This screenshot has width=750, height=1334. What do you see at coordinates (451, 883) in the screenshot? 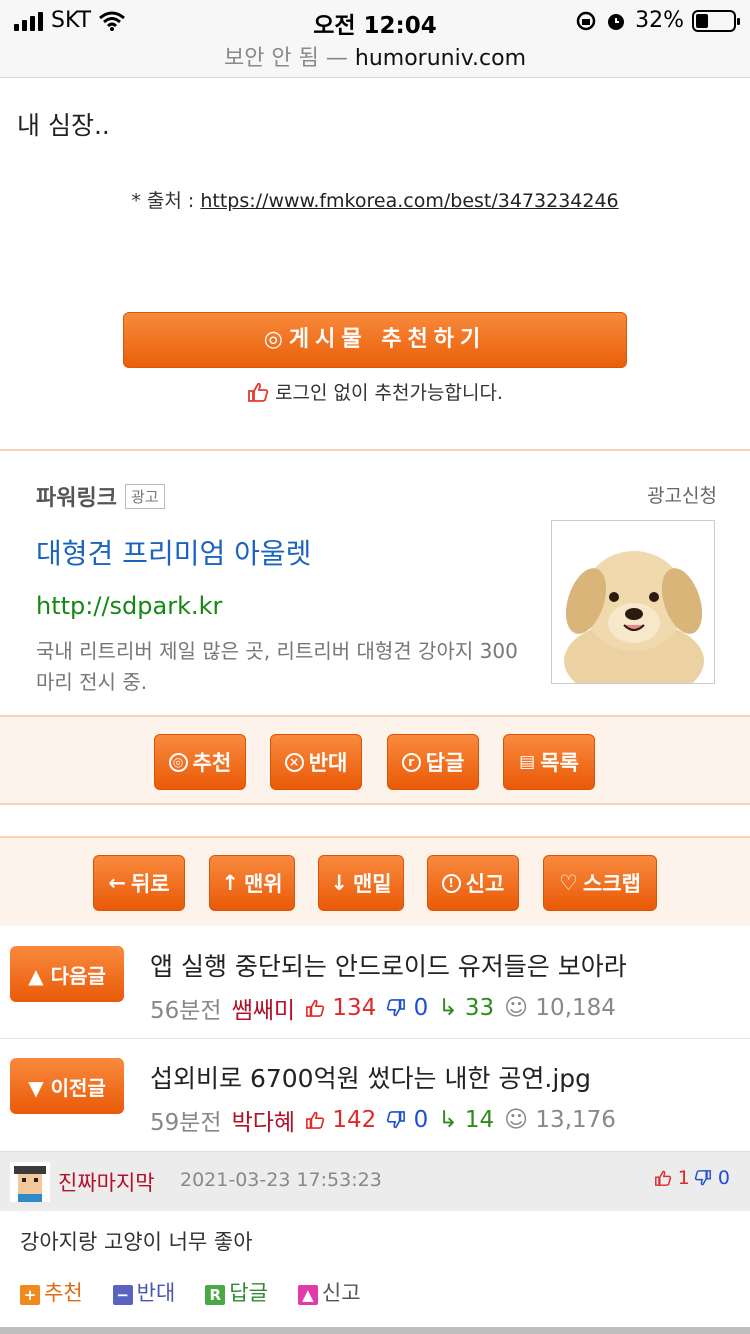
I see `report-icon: !` at bounding box center [451, 883].